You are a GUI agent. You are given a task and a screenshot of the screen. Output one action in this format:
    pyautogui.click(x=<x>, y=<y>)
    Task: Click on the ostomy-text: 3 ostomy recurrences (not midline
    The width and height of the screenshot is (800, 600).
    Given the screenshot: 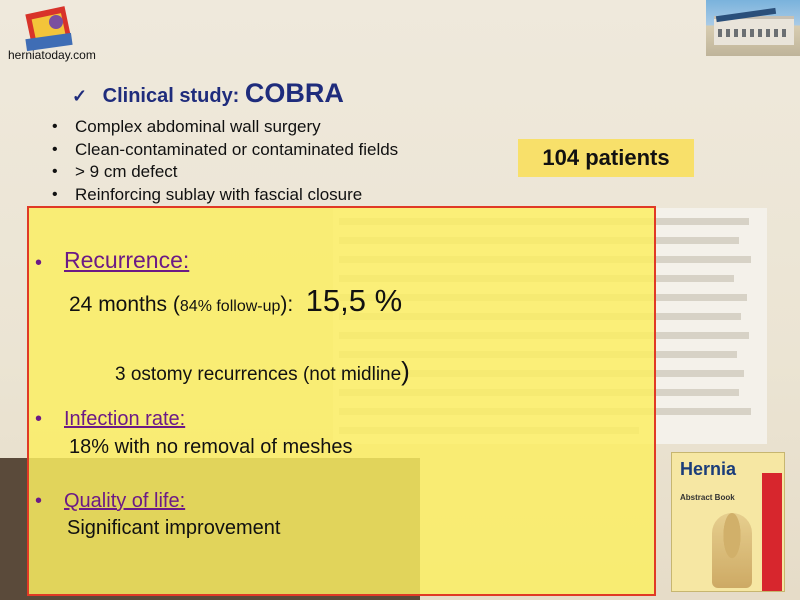 What is the action you would take?
    pyautogui.click(x=258, y=374)
    